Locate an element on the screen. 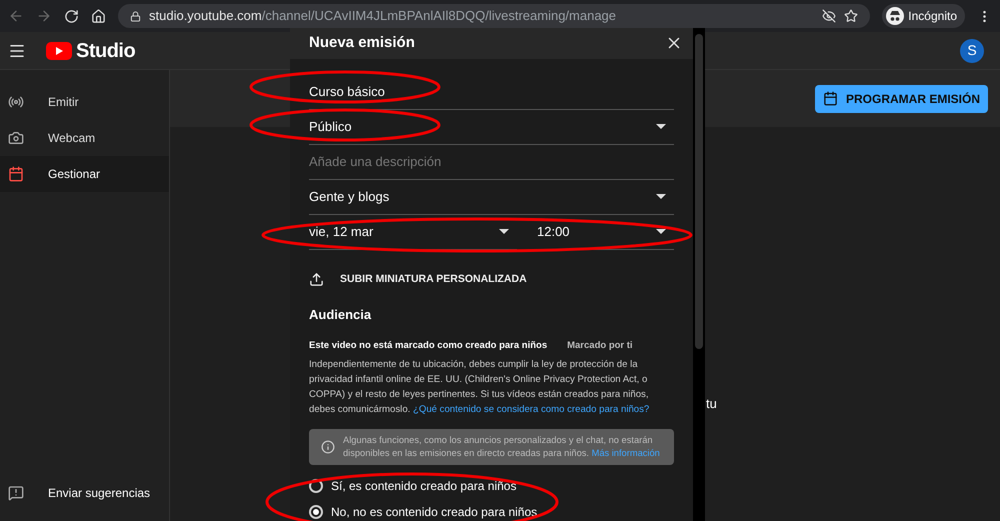  radio-option: No, no es contenido creado para niños is located at coordinates (491, 512).